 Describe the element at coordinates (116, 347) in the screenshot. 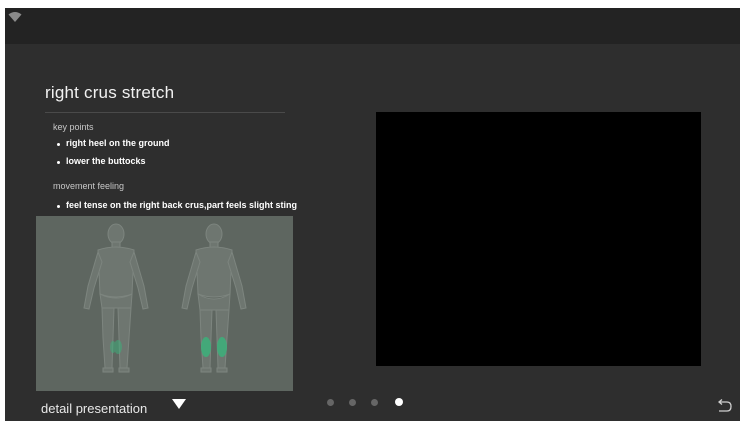

I see `front-crus-highlight` at that location.